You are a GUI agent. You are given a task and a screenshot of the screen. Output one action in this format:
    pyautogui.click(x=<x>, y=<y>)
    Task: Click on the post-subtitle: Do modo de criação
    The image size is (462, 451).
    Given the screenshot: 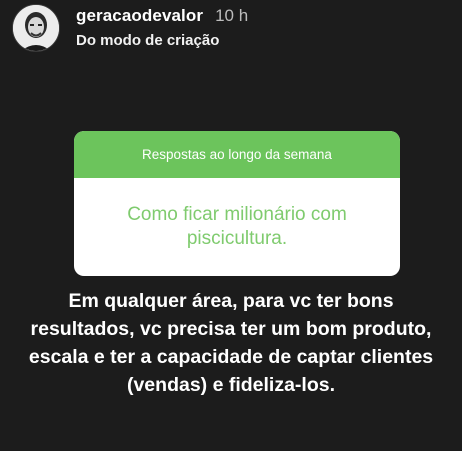 What is the action you would take?
    pyautogui.click(x=148, y=40)
    